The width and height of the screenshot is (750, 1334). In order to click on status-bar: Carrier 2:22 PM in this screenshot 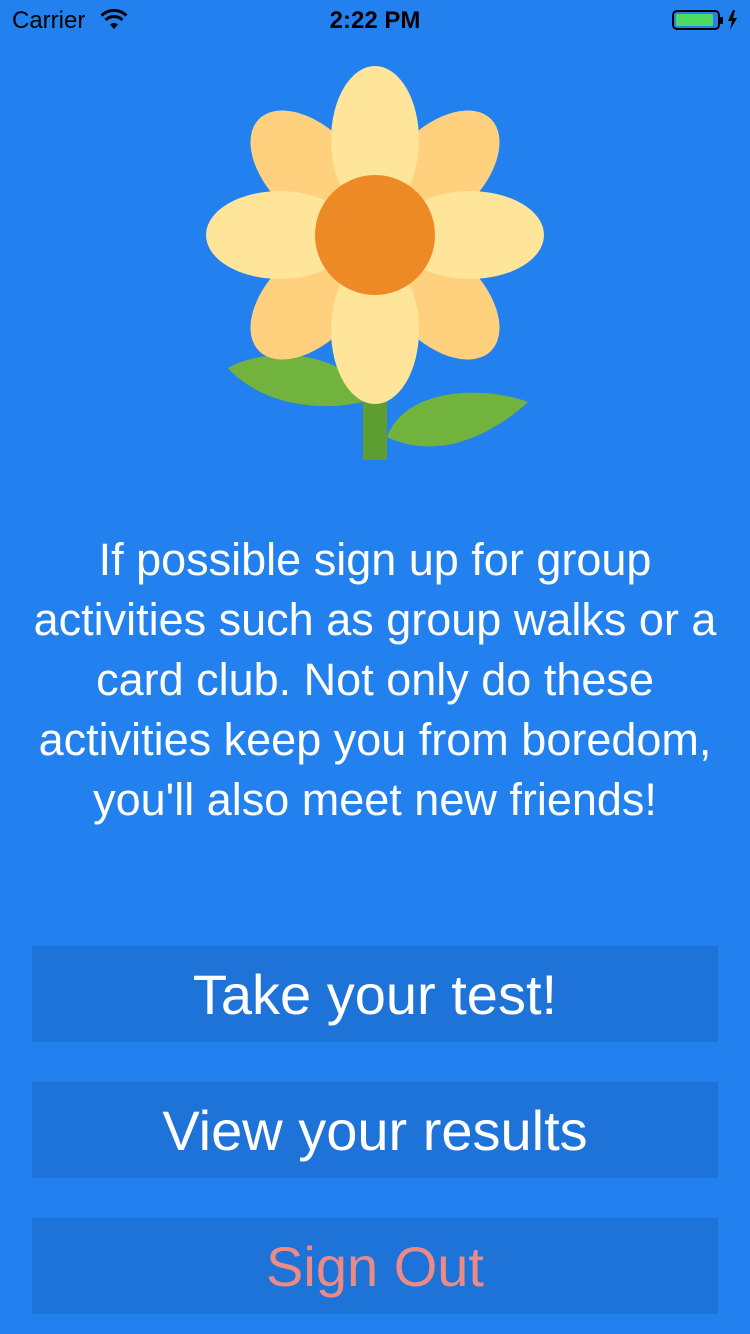, I will do `click(375, 20)`.